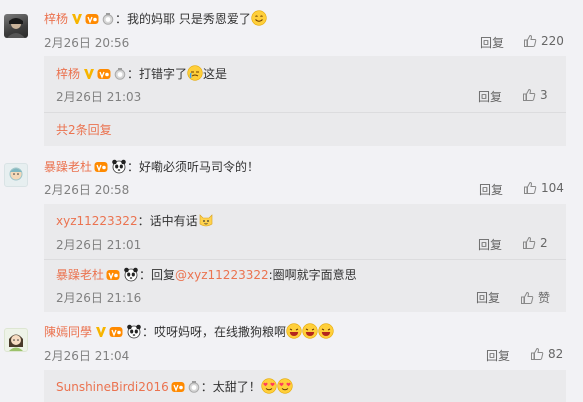 The image size is (583, 402). I want to click on reply-text: ：打错字了, so click(157, 74).